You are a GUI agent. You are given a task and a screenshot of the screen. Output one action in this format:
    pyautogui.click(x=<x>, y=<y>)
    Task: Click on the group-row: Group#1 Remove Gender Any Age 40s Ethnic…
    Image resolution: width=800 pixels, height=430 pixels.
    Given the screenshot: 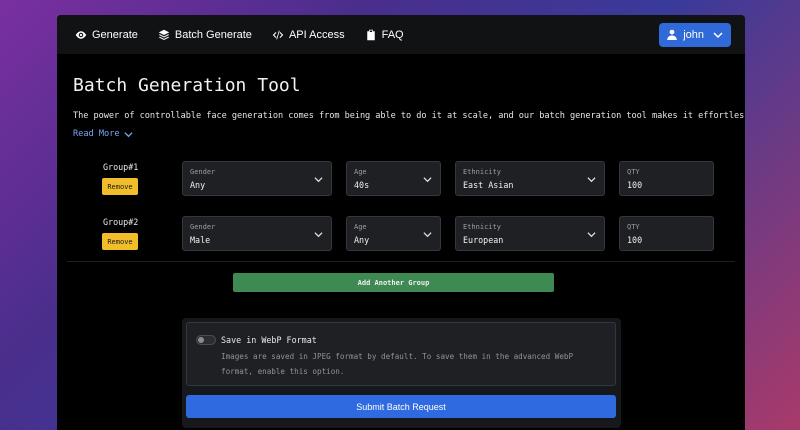 What is the action you would take?
    pyautogui.click(x=401, y=179)
    